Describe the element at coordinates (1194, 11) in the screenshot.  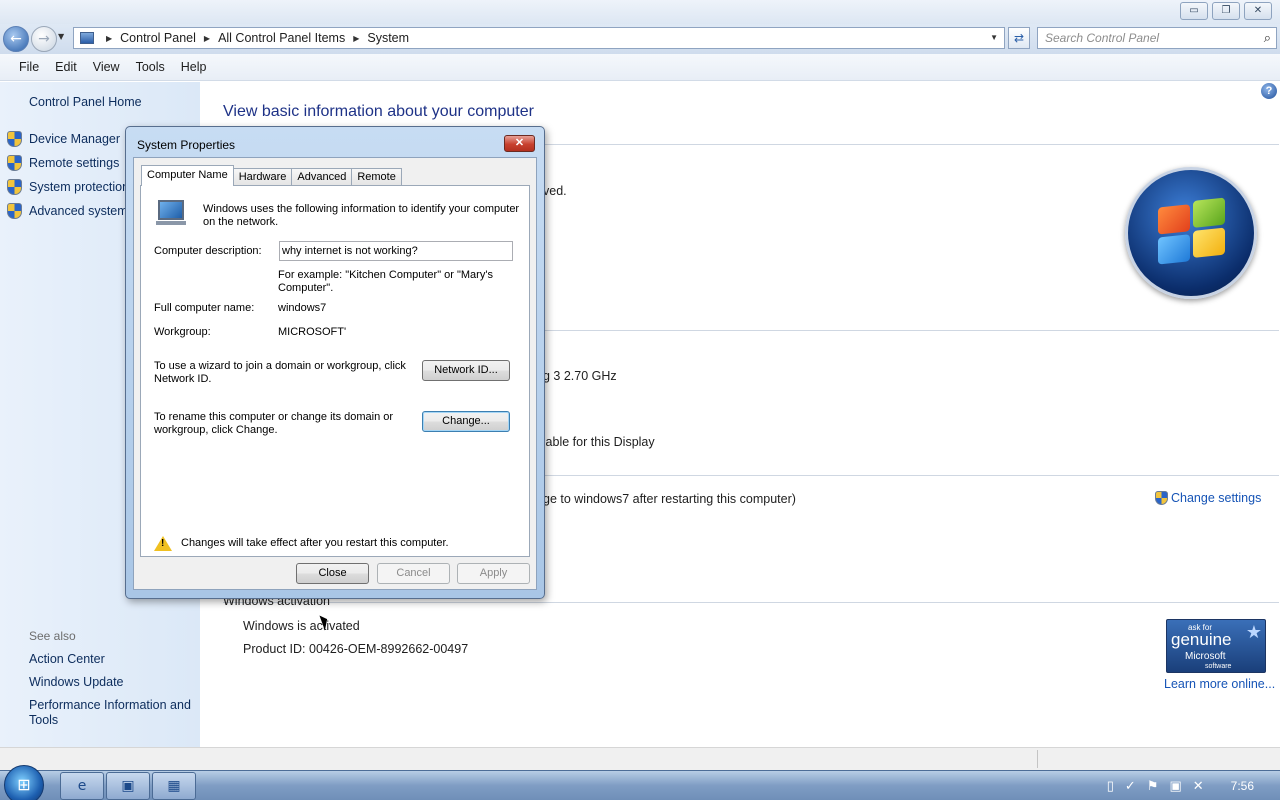
I see `minimize-button: ▭` at that location.